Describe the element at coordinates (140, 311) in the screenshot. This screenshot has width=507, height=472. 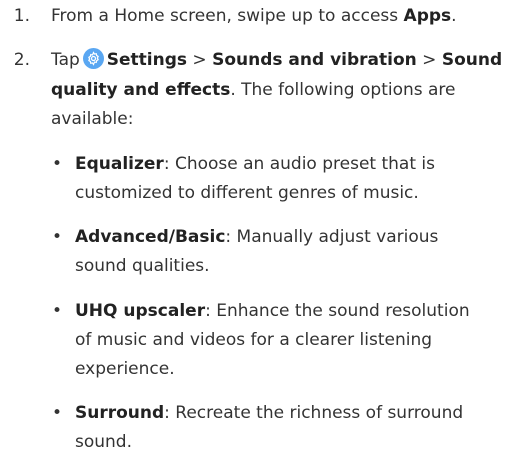
I see `option-name: UHQ upscaler` at that location.